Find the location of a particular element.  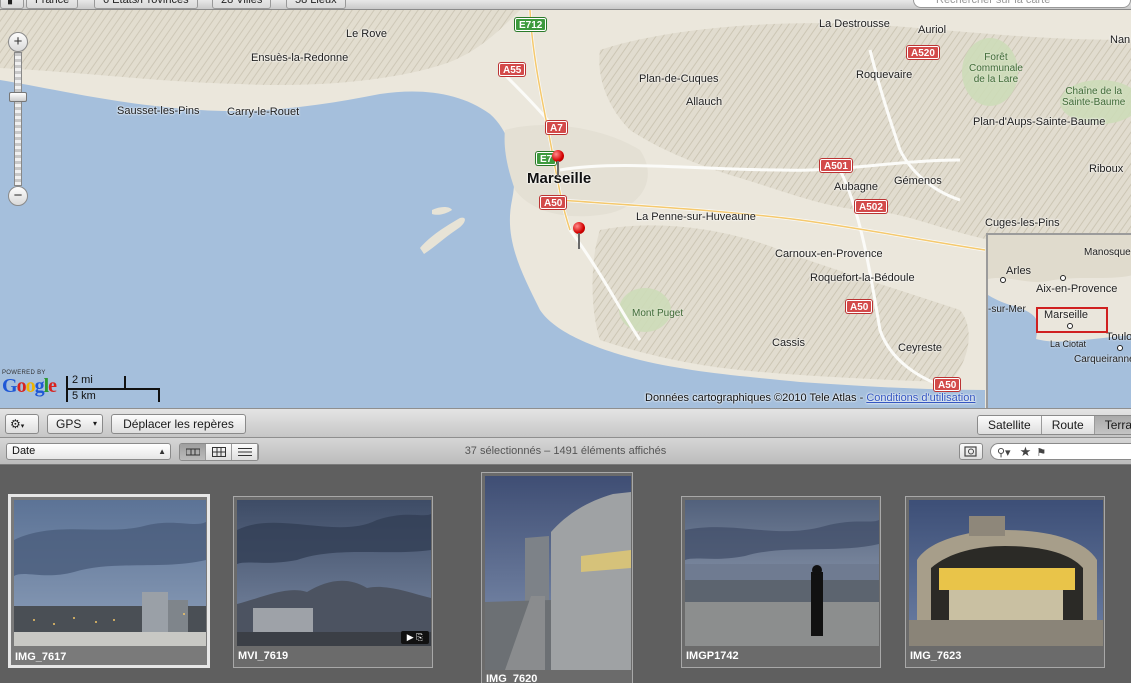

gear-menu-button: ⚙▾ is located at coordinates (22, 424).